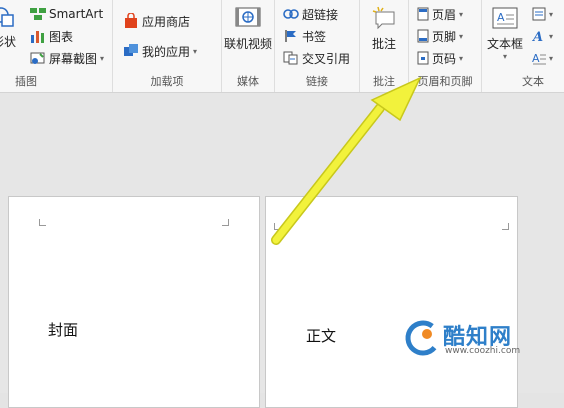 The height and width of the screenshot is (408, 564). Describe the element at coordinates (167, 81) in the screenshot. I see `group-label-addins: 加载项` at that location.